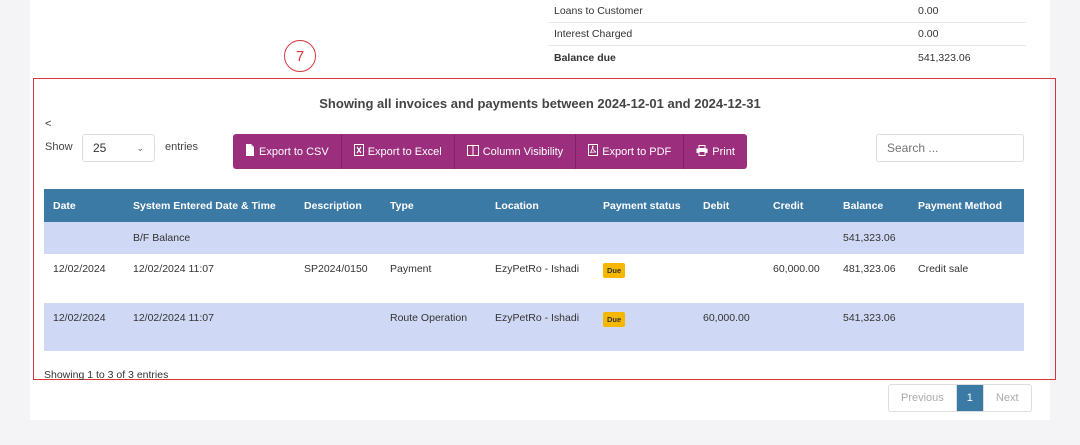 This screenshot has height=445, width=1080. What do you see at coordinates (106, 375) in the screenshot?
I see `table-info: Showing 1 to 3 of 3 entries` at bounding box center [106, 375].